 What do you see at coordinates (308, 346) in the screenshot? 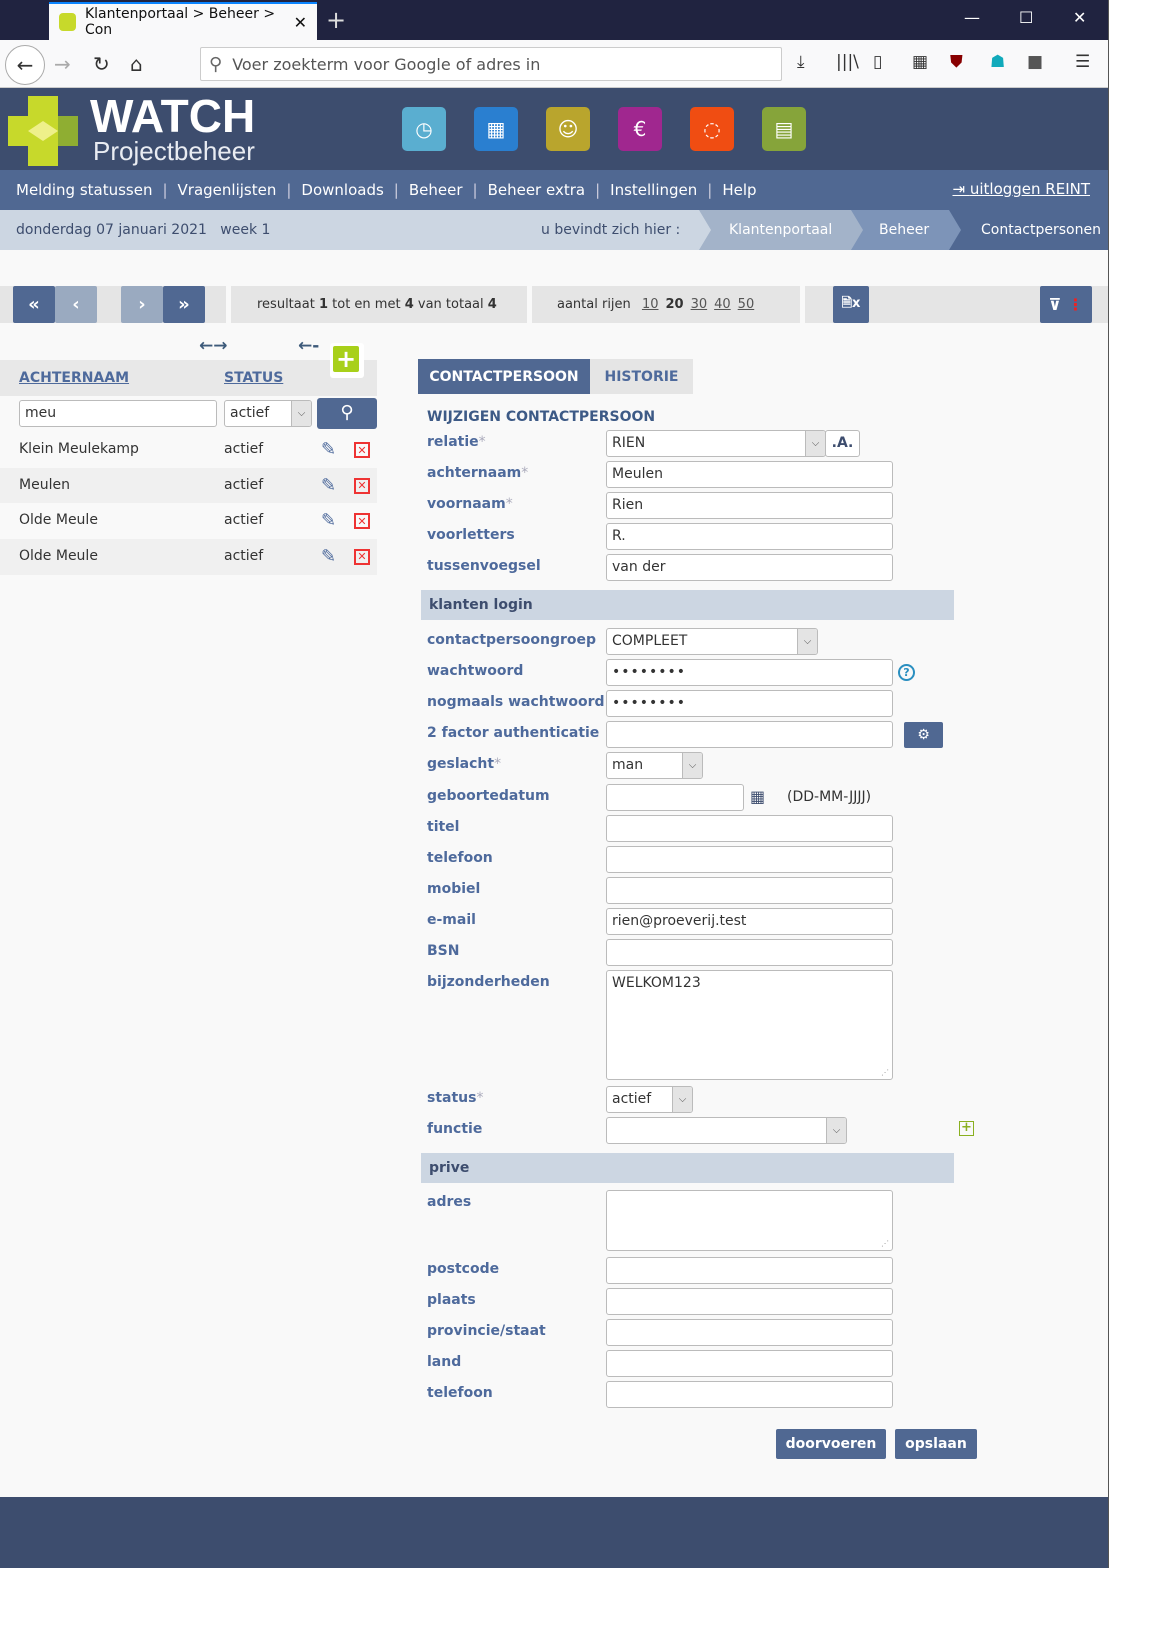
I see `collapse-arrow-icon: ←-` at bounding box center [308, 346].